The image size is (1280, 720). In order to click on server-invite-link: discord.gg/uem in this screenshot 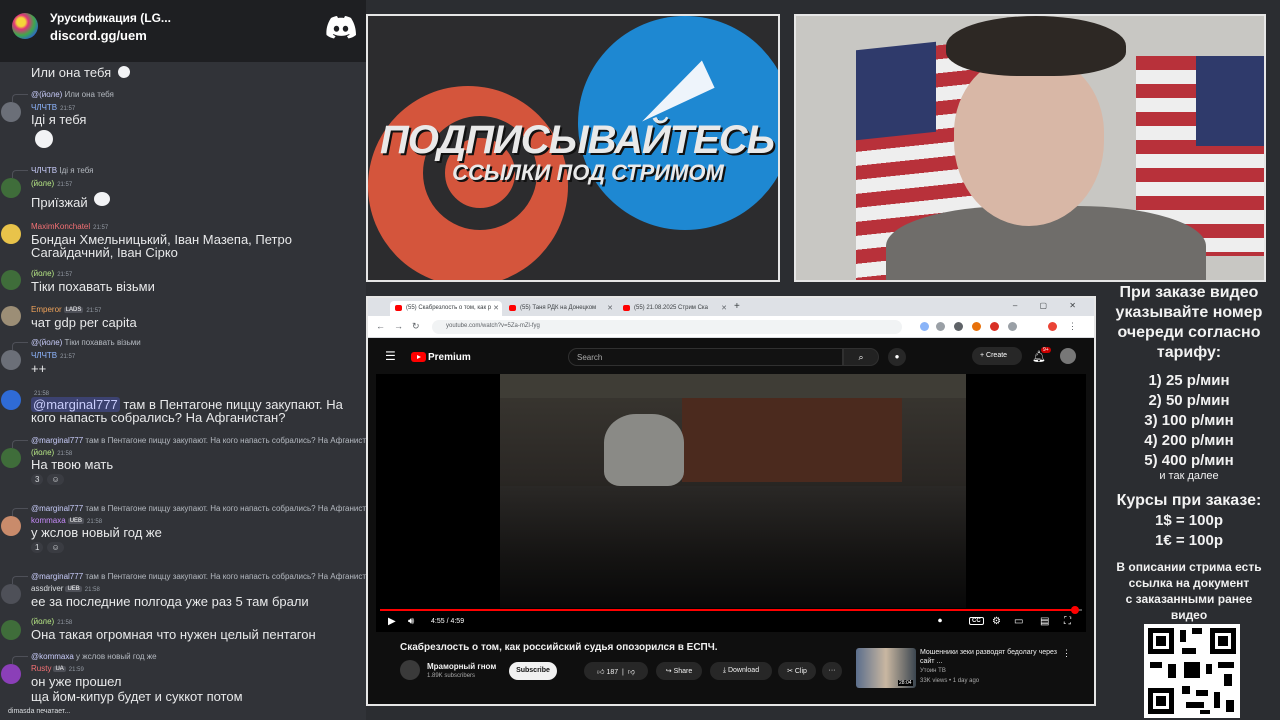, I will do `click(98, 35)`.